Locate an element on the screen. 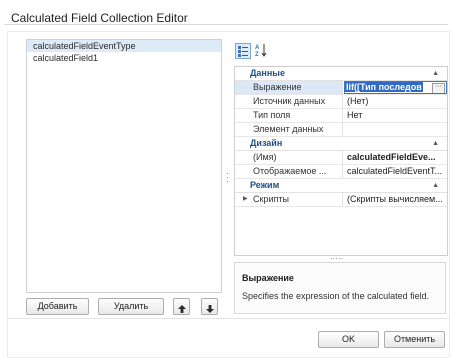  property-row: Элемент данных is located at coordinates (341, 130).